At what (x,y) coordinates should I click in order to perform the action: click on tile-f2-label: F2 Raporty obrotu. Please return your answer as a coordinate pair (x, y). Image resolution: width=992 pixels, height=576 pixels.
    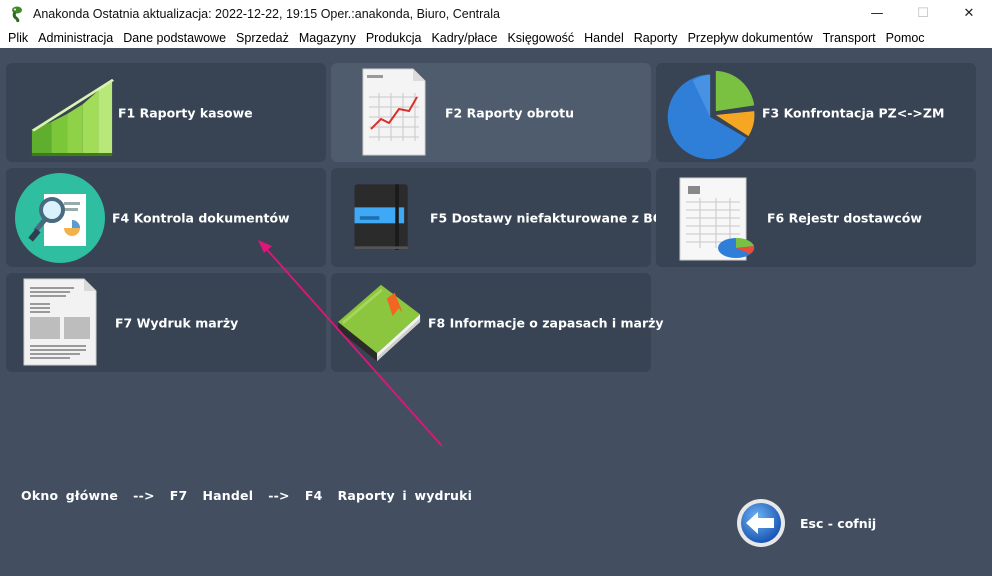
    Looking at the image, I should click on (509, 112).